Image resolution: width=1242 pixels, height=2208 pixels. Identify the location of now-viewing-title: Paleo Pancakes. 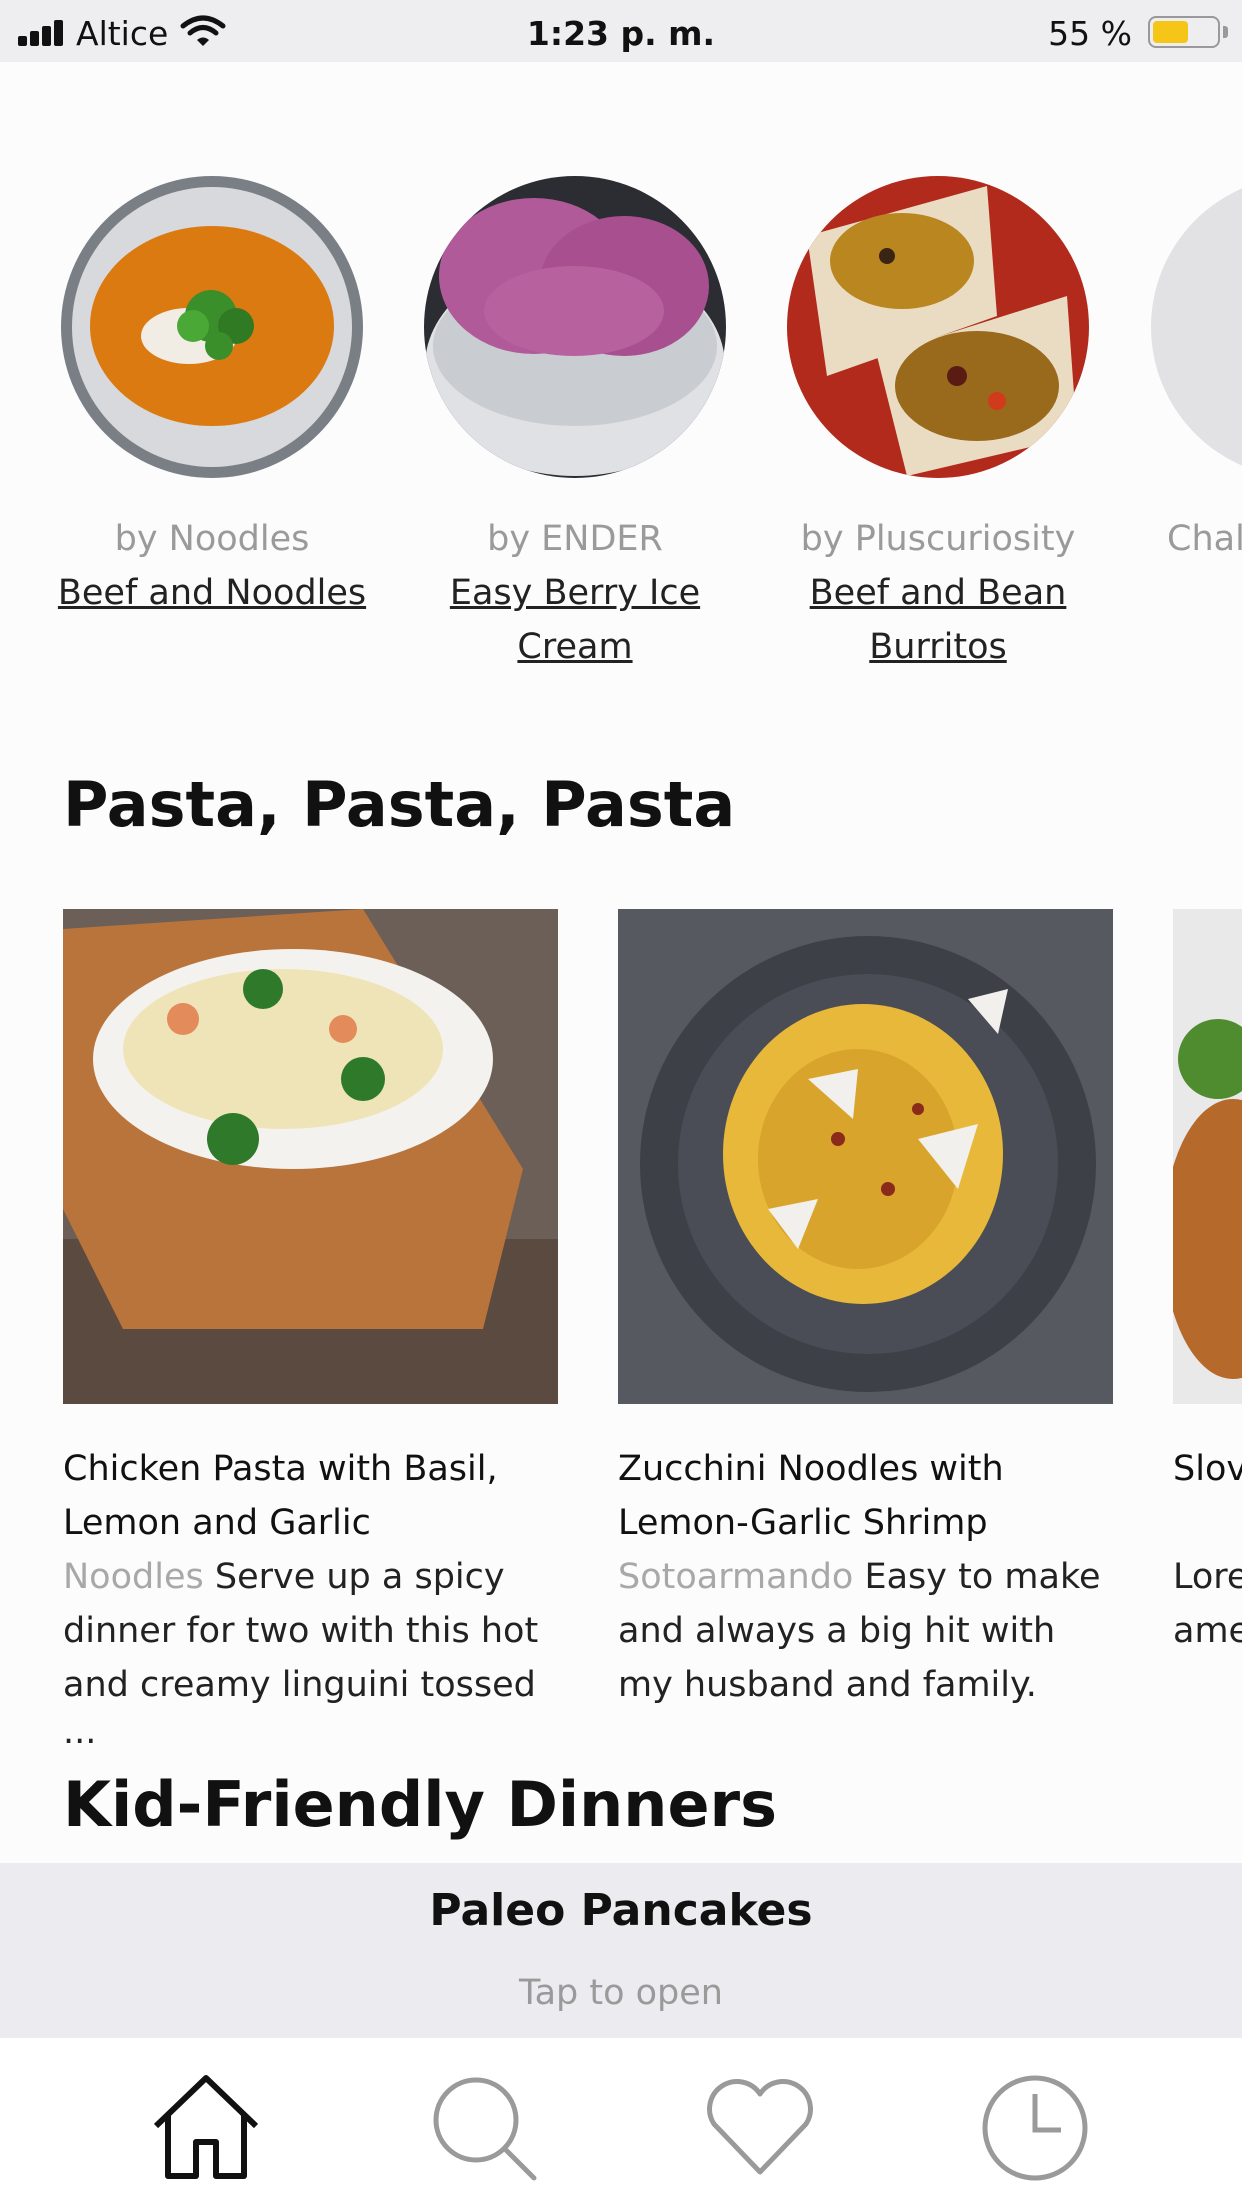
(621, 1910).